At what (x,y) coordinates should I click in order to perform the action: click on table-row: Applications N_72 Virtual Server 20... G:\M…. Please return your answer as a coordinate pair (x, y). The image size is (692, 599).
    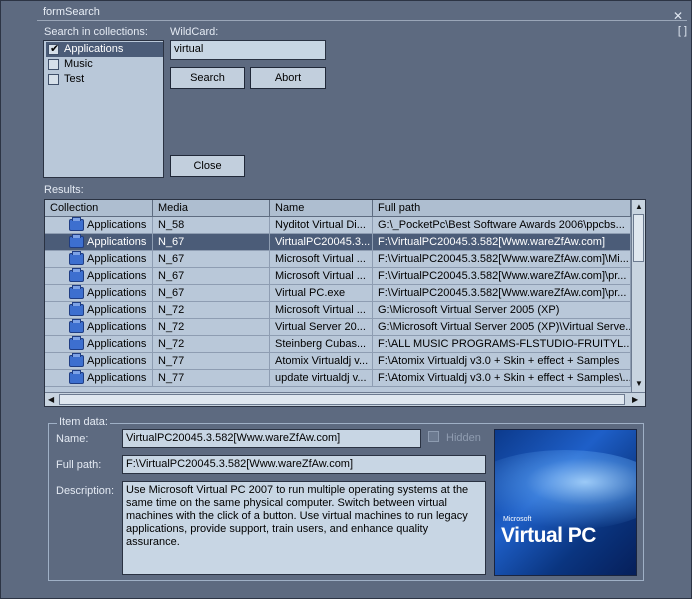
    Looking at the image, I should click on (338, 327).